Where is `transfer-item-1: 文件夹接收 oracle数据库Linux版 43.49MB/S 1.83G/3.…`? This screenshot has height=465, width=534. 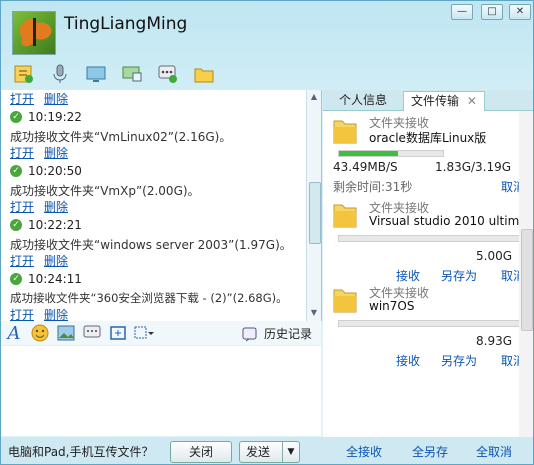 transfer-item-1: 文件夹接收 oracle数据库Linux版 43.49MB/S 1.83G/3.… is located at coordinates (428, 153).